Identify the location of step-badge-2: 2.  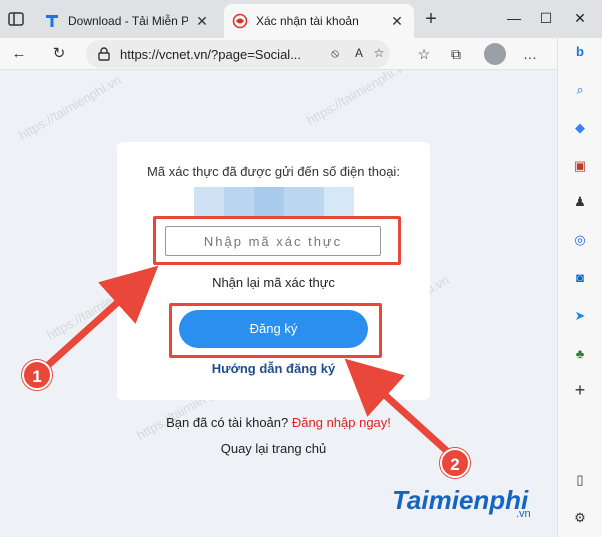
(455, 463).